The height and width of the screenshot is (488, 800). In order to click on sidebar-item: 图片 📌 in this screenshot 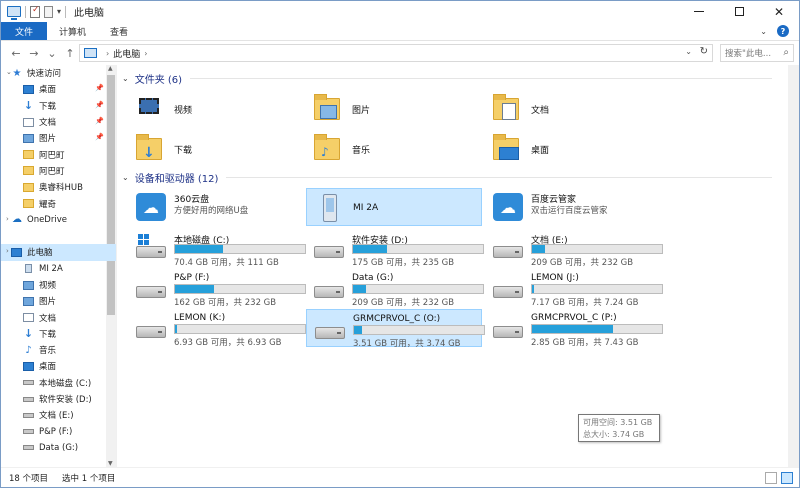, I will do `click(58, 138)`.